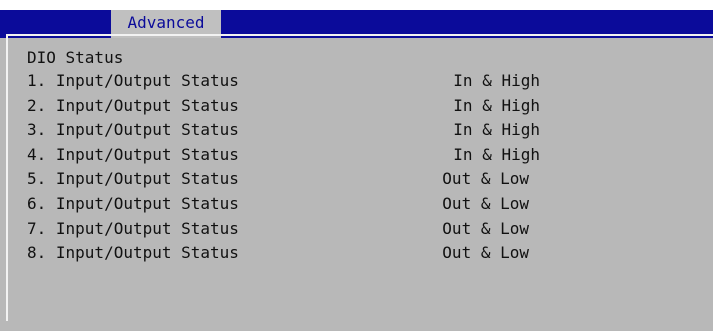 The width and height of the screenshot is (713, 331). Describe the element at coordinates (327, 156) in the screenshot. I see `status-row-4: 4. Input/Output Status In & High` at that location.